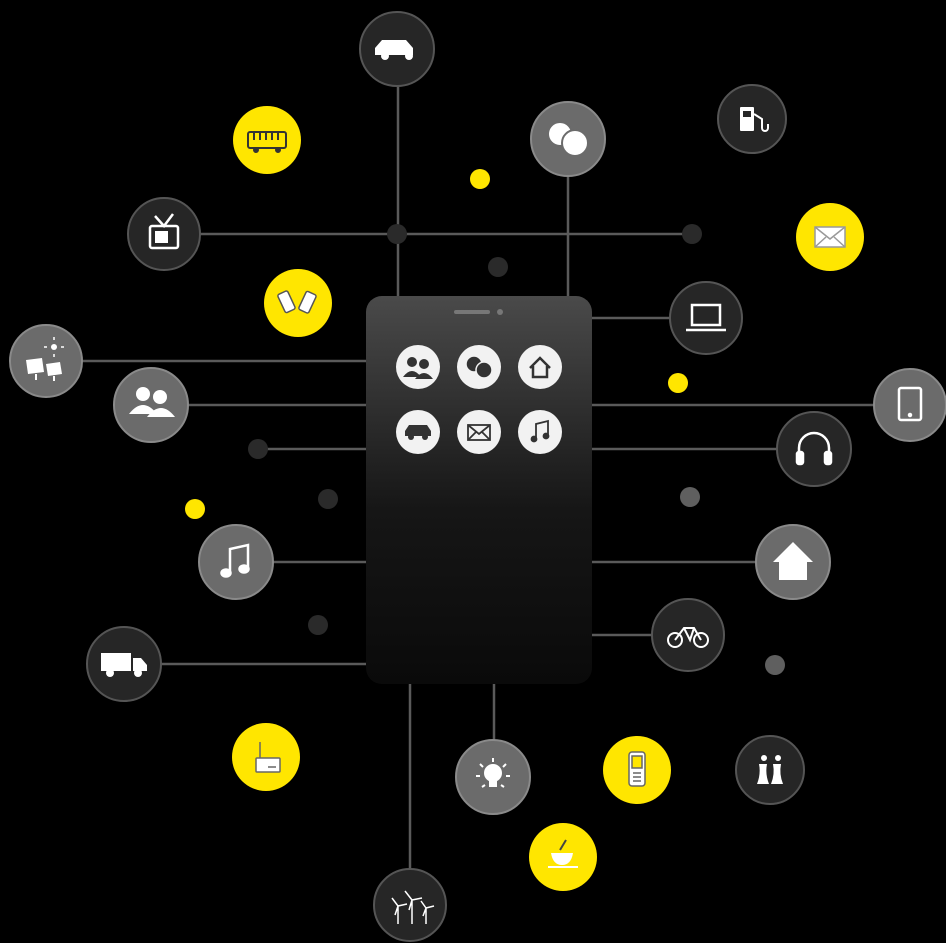 This screenshot has height=943, width=946. What do you see at coordinates (472, 312) in the screenshot?
I see `phone-speaker` at bounding box center [472, 312].